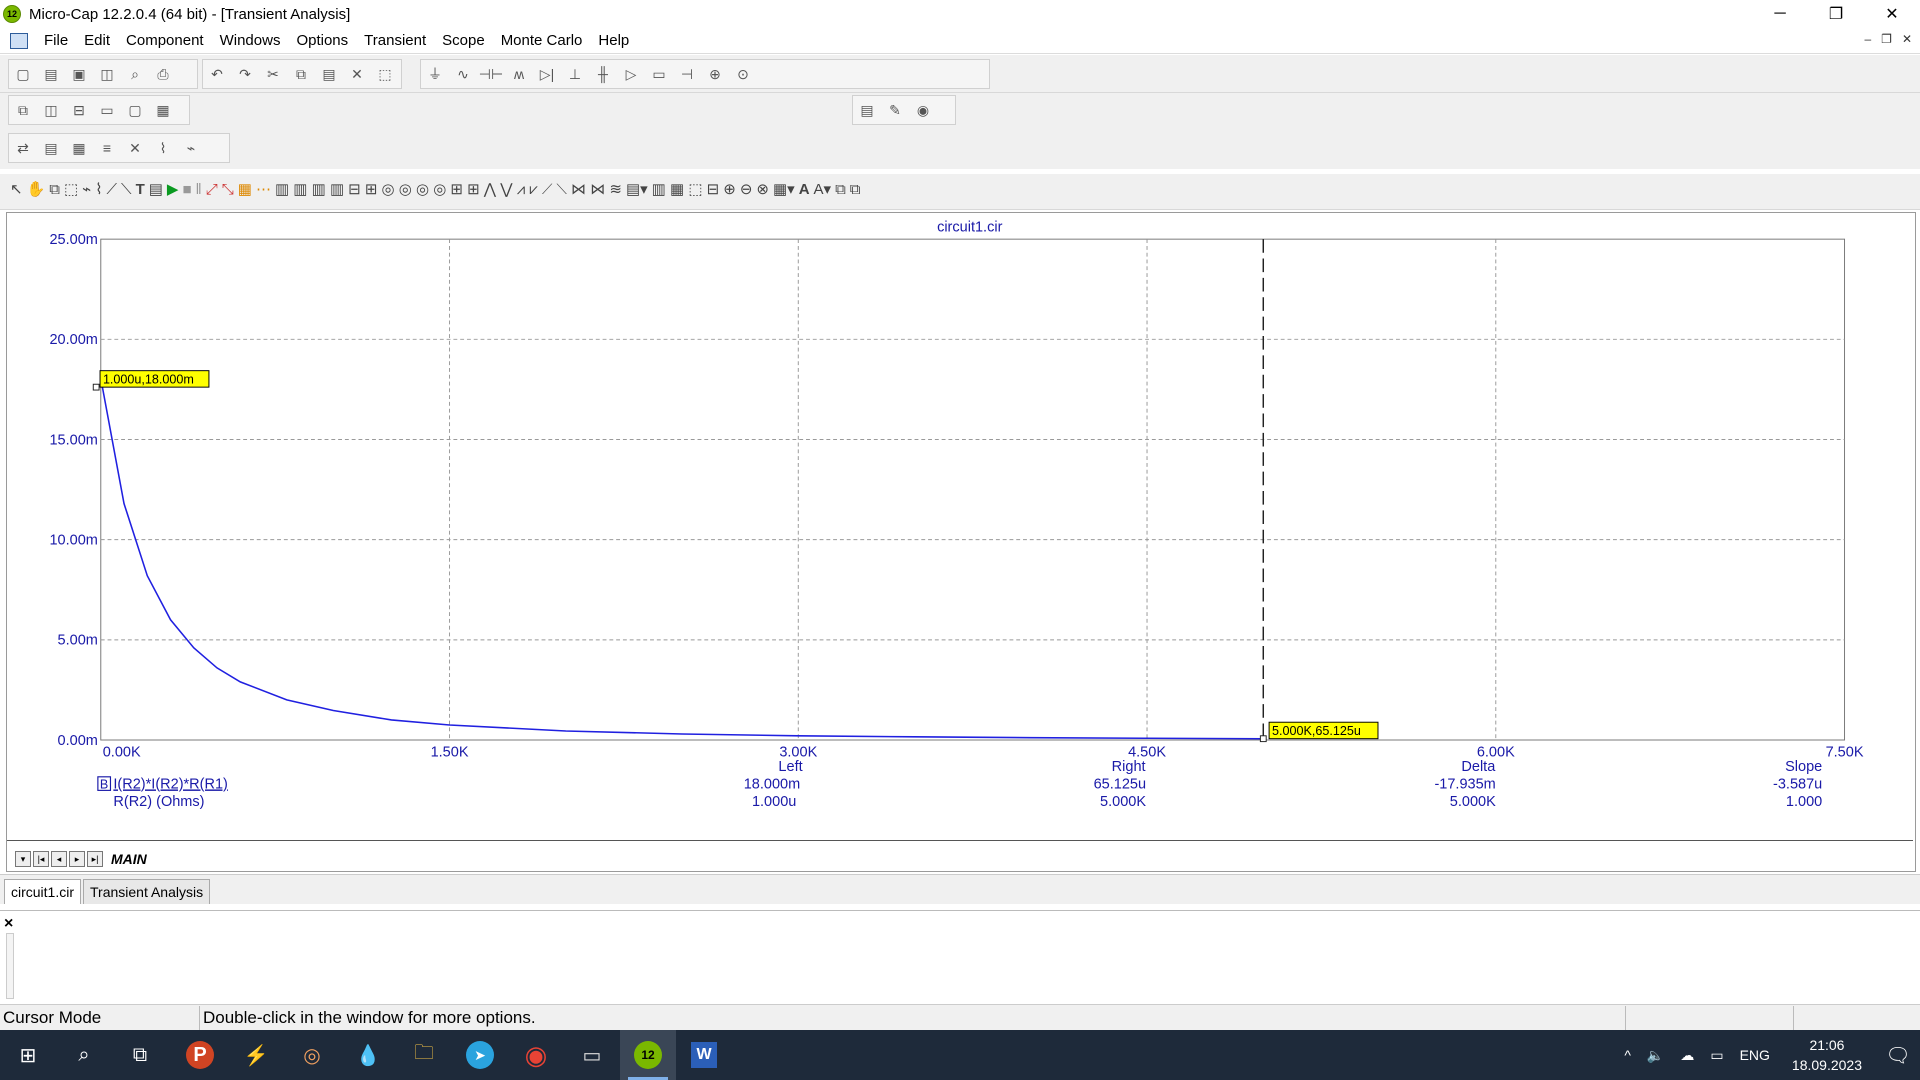  I want to click on horizontal-tag-icon: ⟋, so click(112, 189).